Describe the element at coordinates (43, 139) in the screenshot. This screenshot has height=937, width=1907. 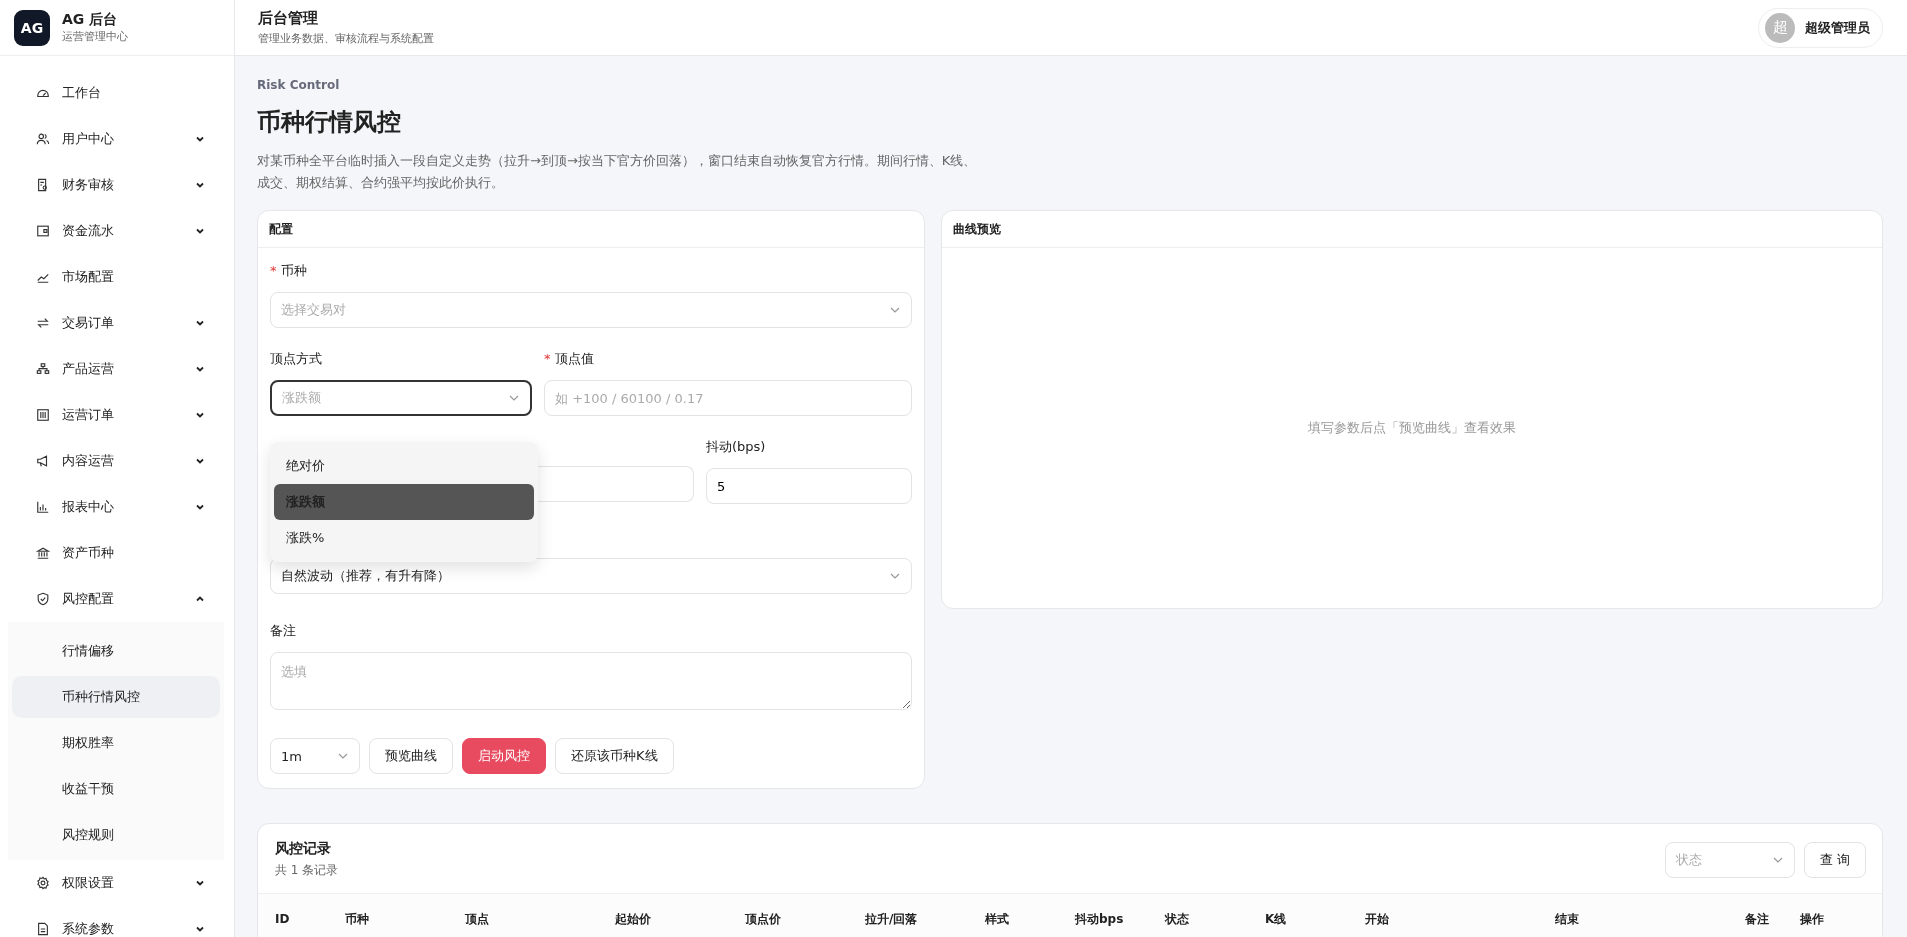
I see `users-icon` at that location.